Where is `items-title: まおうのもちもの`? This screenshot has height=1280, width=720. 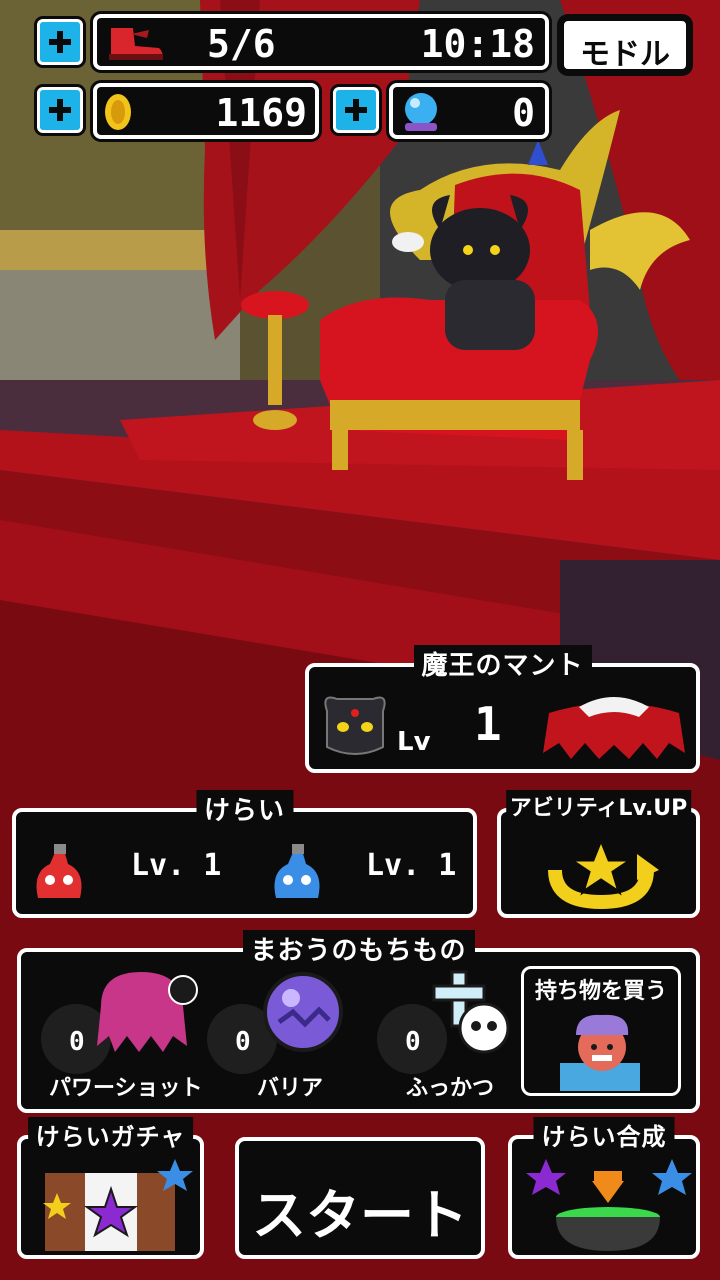
items-title: まおうのもちもの is located at coordinates (358, 948).